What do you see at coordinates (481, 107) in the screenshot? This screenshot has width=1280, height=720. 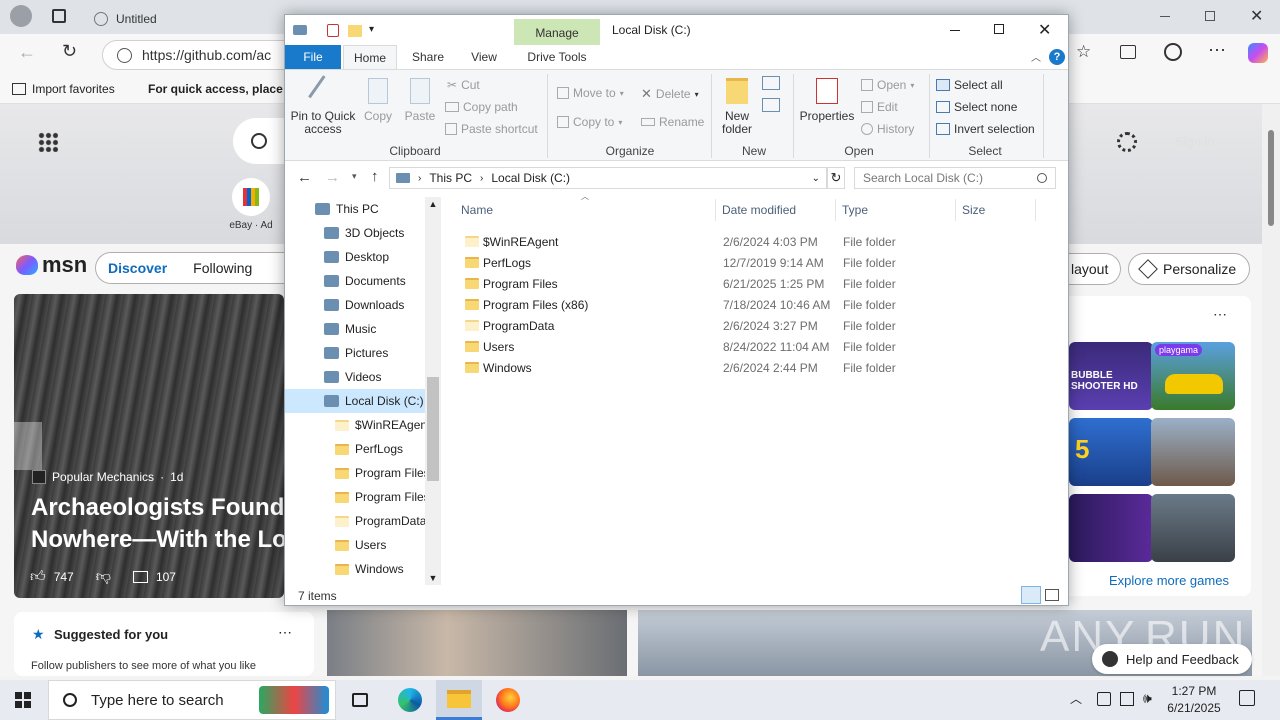 I see `copy-path-button: Copy path` at bounding box center [481, 107].